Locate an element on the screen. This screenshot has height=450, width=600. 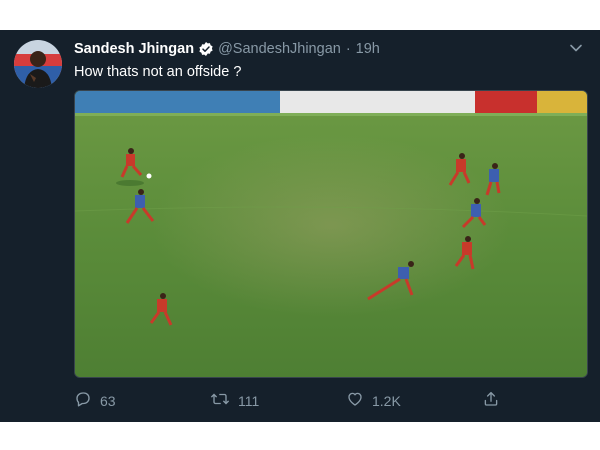
tweet-timestamp: 19h is located at coordinates (368, 49).